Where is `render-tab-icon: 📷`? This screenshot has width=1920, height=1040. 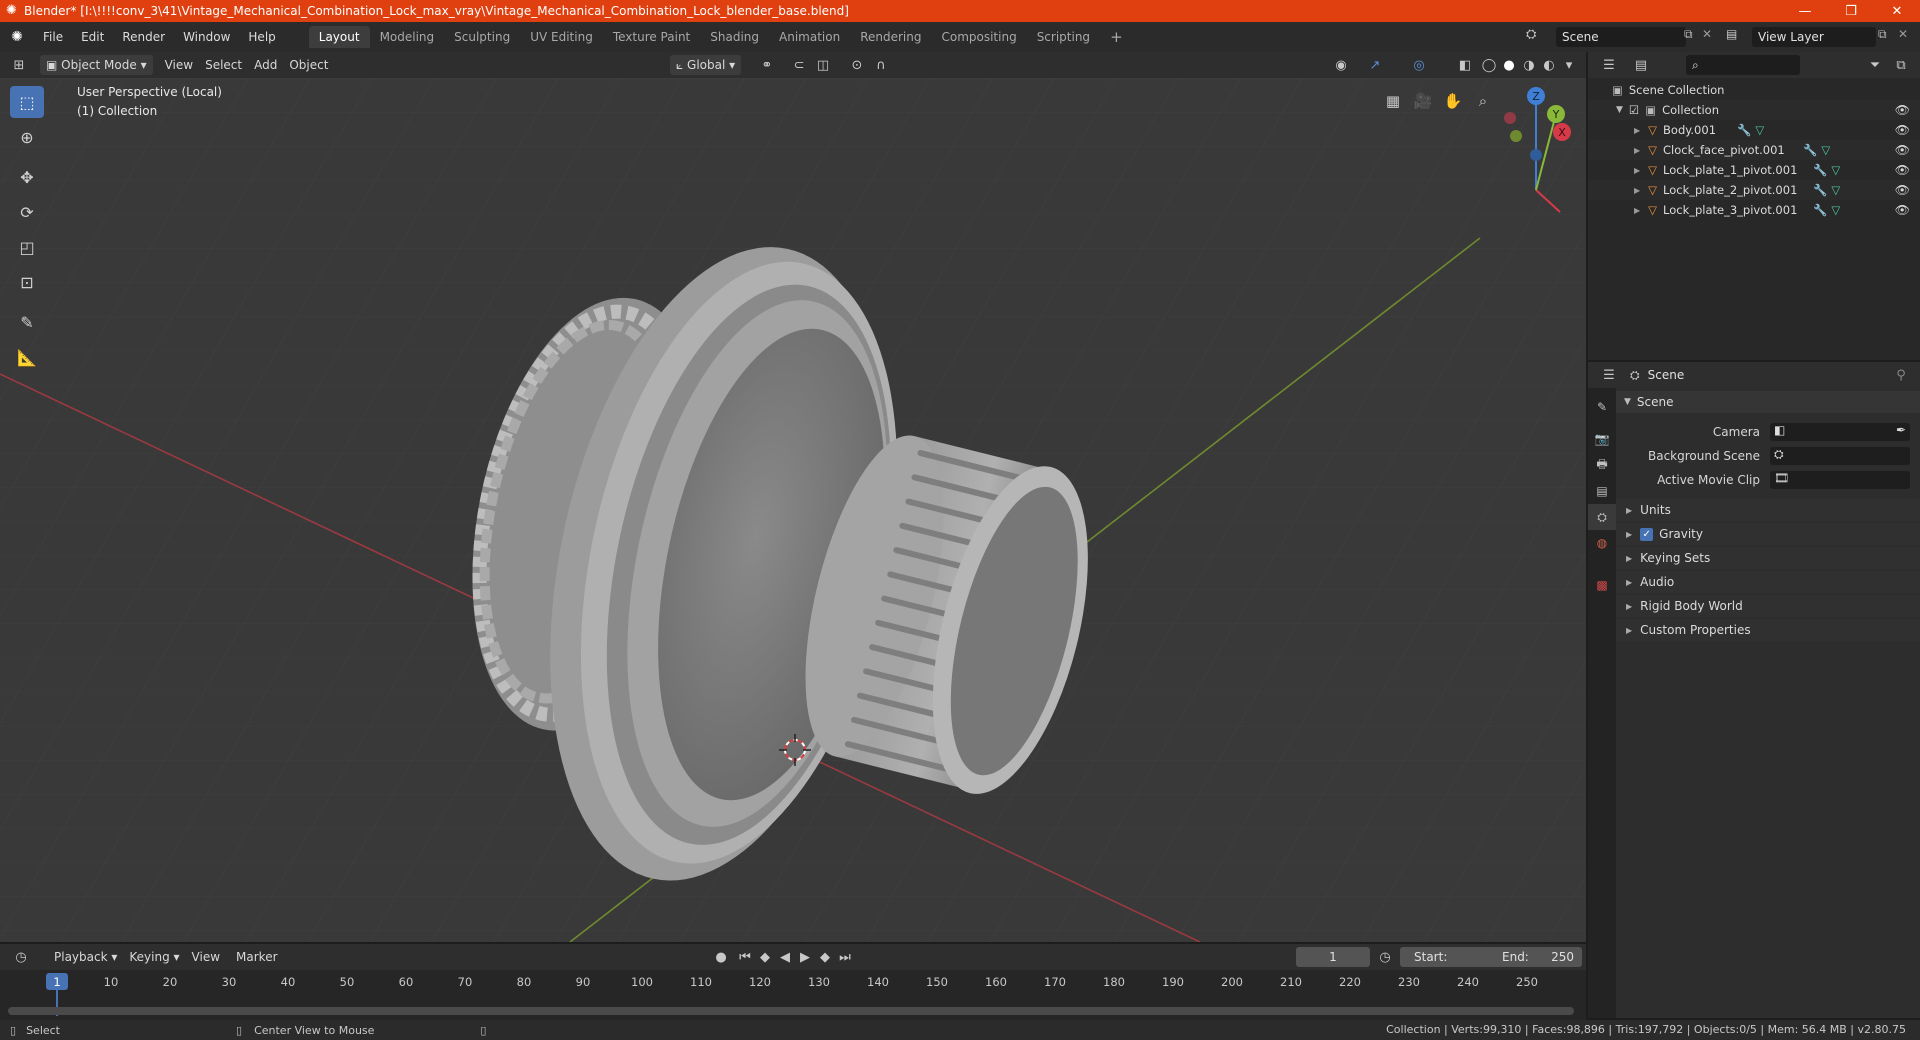
render-tab-icon: 📷 is located at coordinates (1602, 439).